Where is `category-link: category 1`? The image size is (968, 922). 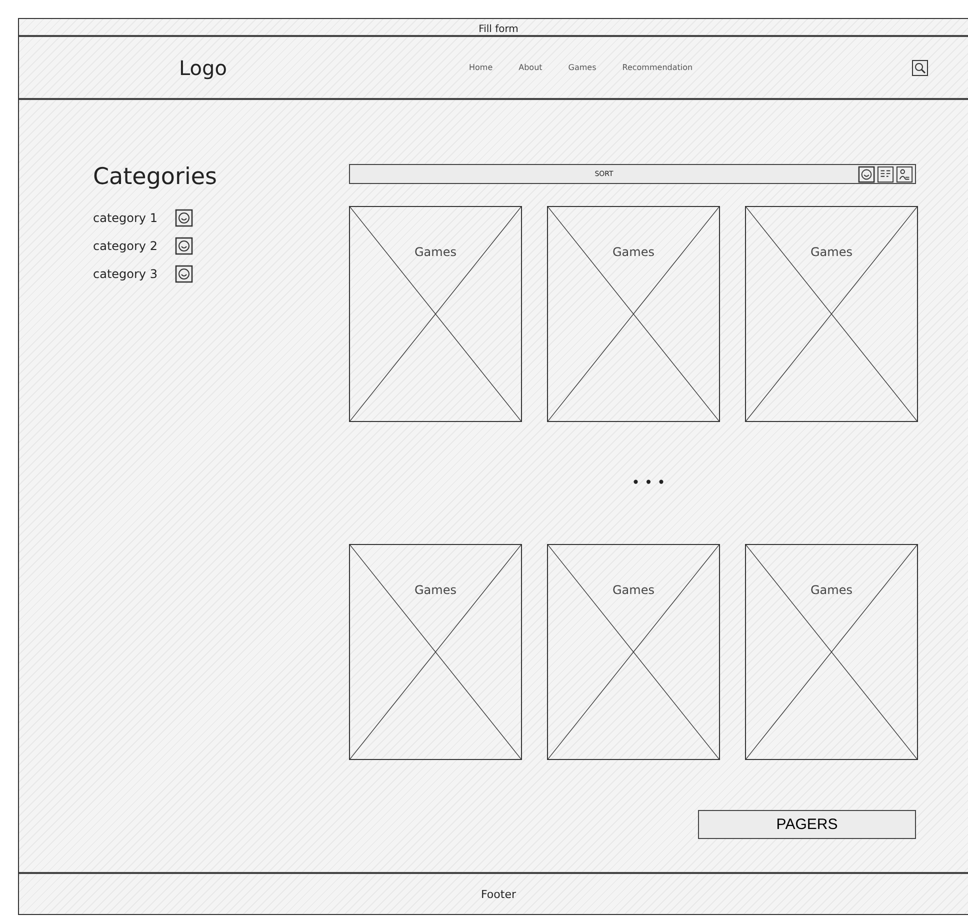
category-link: category 1 is located at coordinates (128, 218).